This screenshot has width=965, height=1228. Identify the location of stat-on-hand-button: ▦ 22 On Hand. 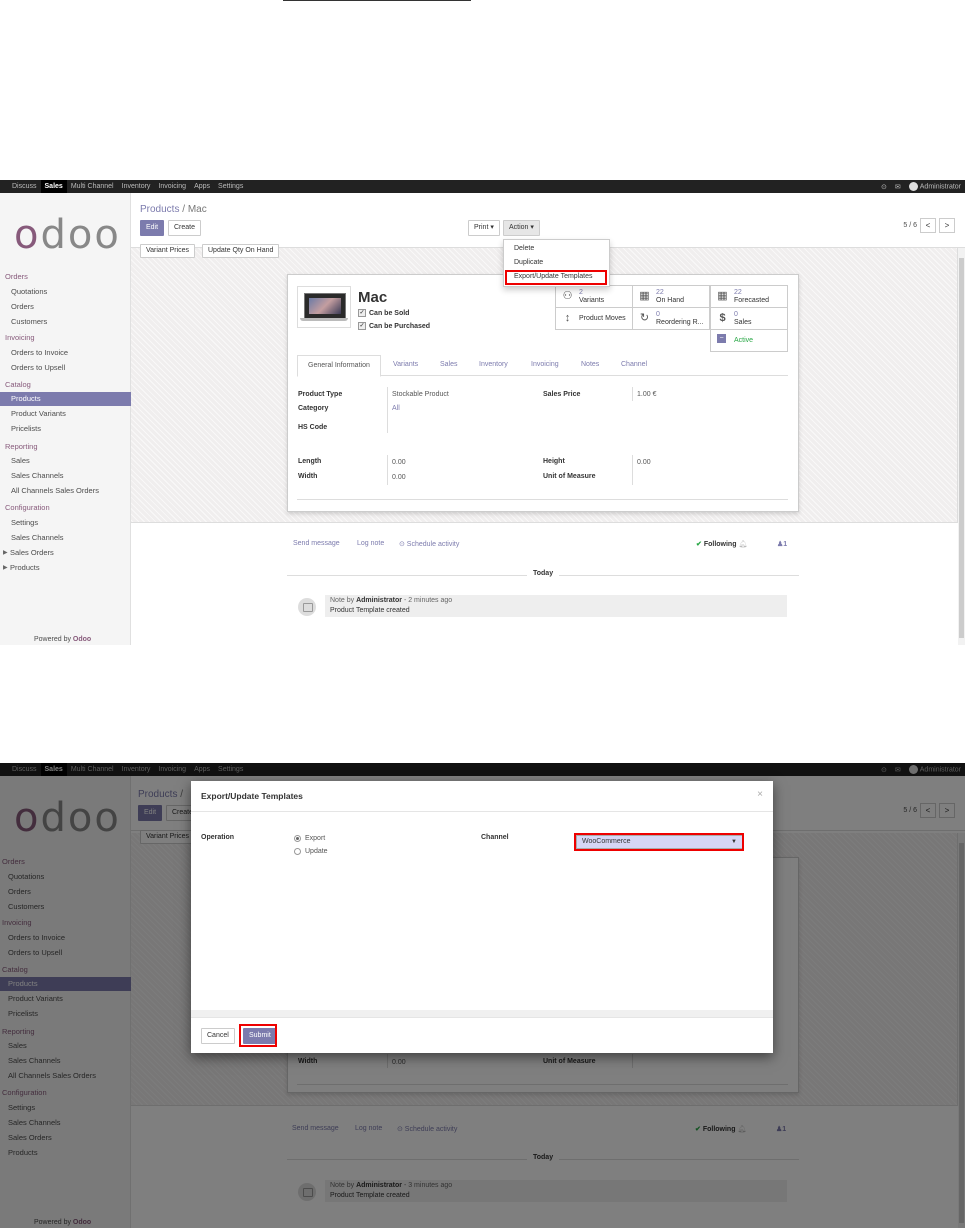
(671, 296).